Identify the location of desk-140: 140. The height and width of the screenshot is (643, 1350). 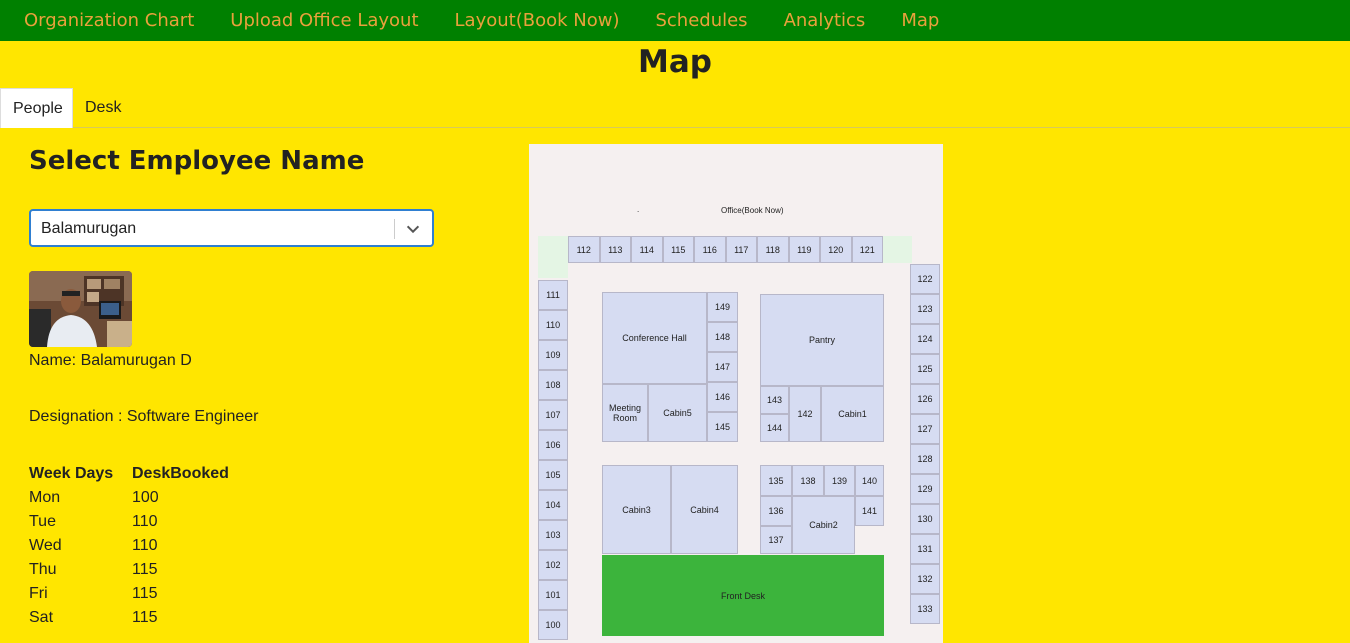
(869, 480).